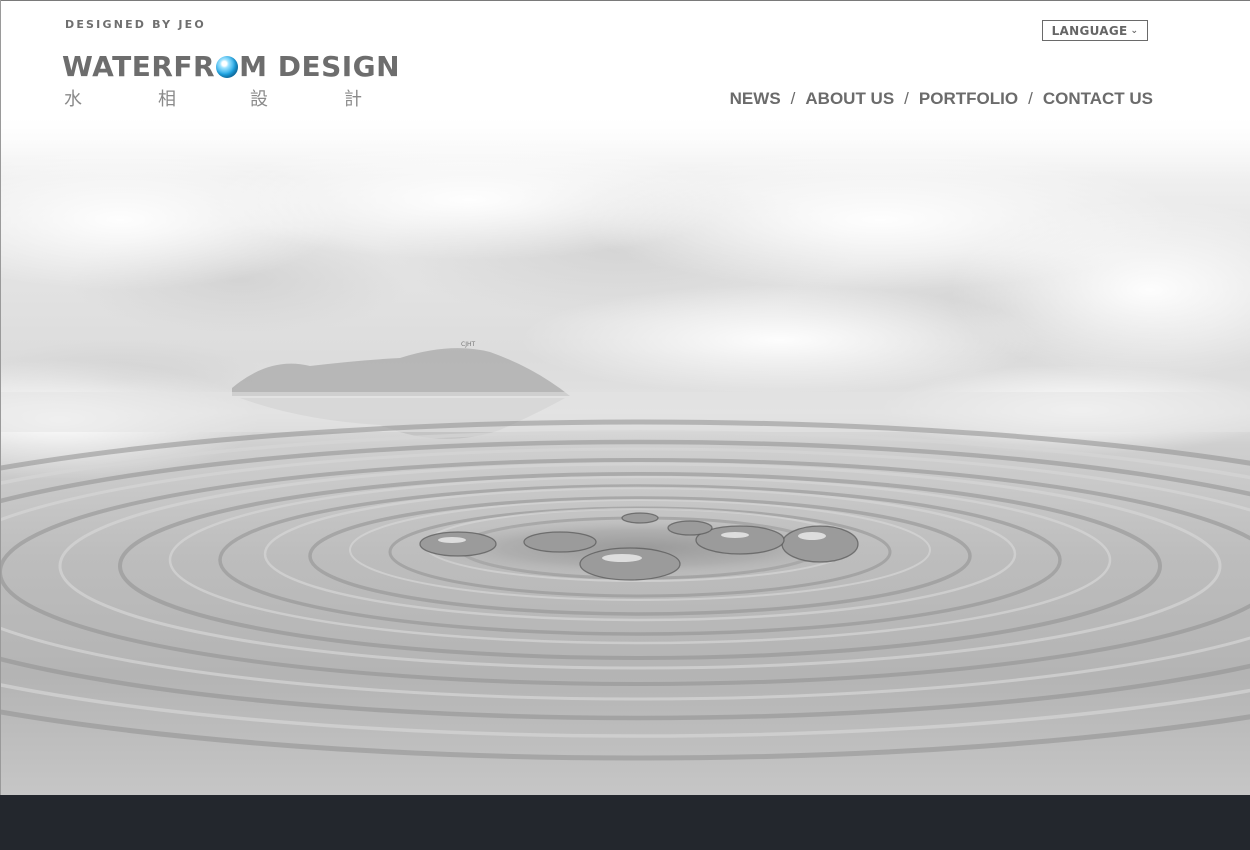 The height and width of the screenshot is (850, 1250). What do you see at coordinates (755, 99) in the screenshot?
I see `nav-item-news: NEWS` at bounding box center [755, 99].